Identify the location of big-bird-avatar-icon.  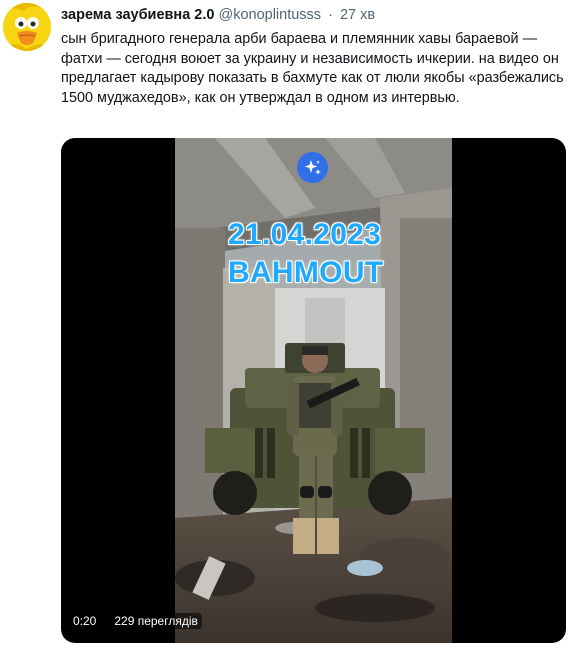
(27, 27).